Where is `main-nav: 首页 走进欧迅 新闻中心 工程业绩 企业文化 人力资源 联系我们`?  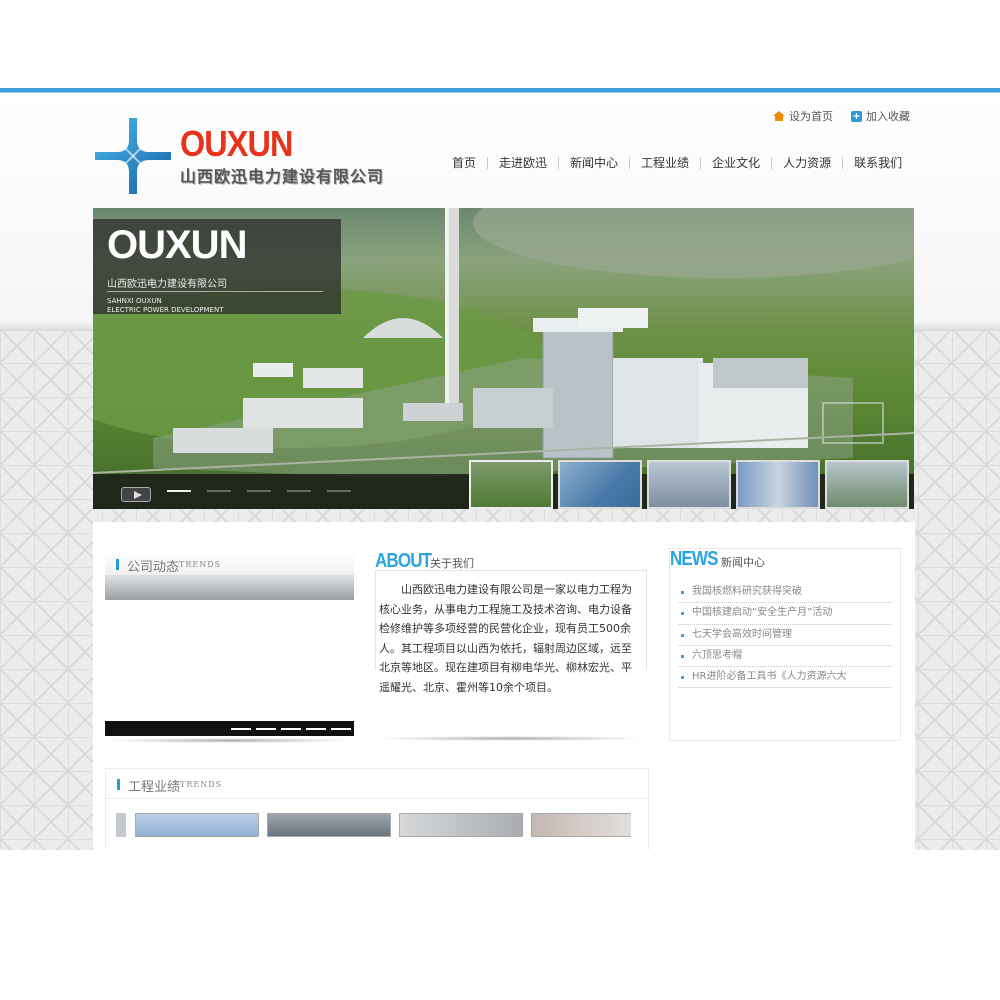
main-nav: 首页 走进欧迅 新闻中心 工程业绩 企业文化 人力资源 联系我们 is located at coordinates (677, 162).